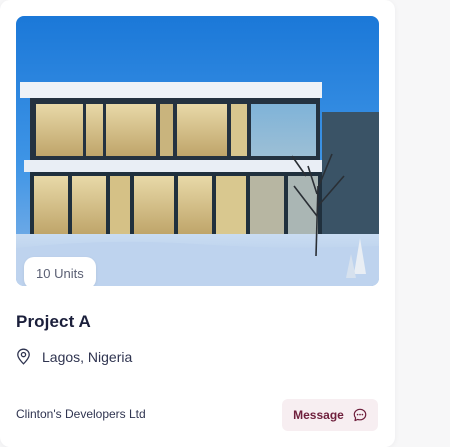 Image resolution: width=450 pixels, height=447 pixels. Describe the element at coordinates (60, 271) in the screenshot. I see `units-badge: 10 Units` at that location.